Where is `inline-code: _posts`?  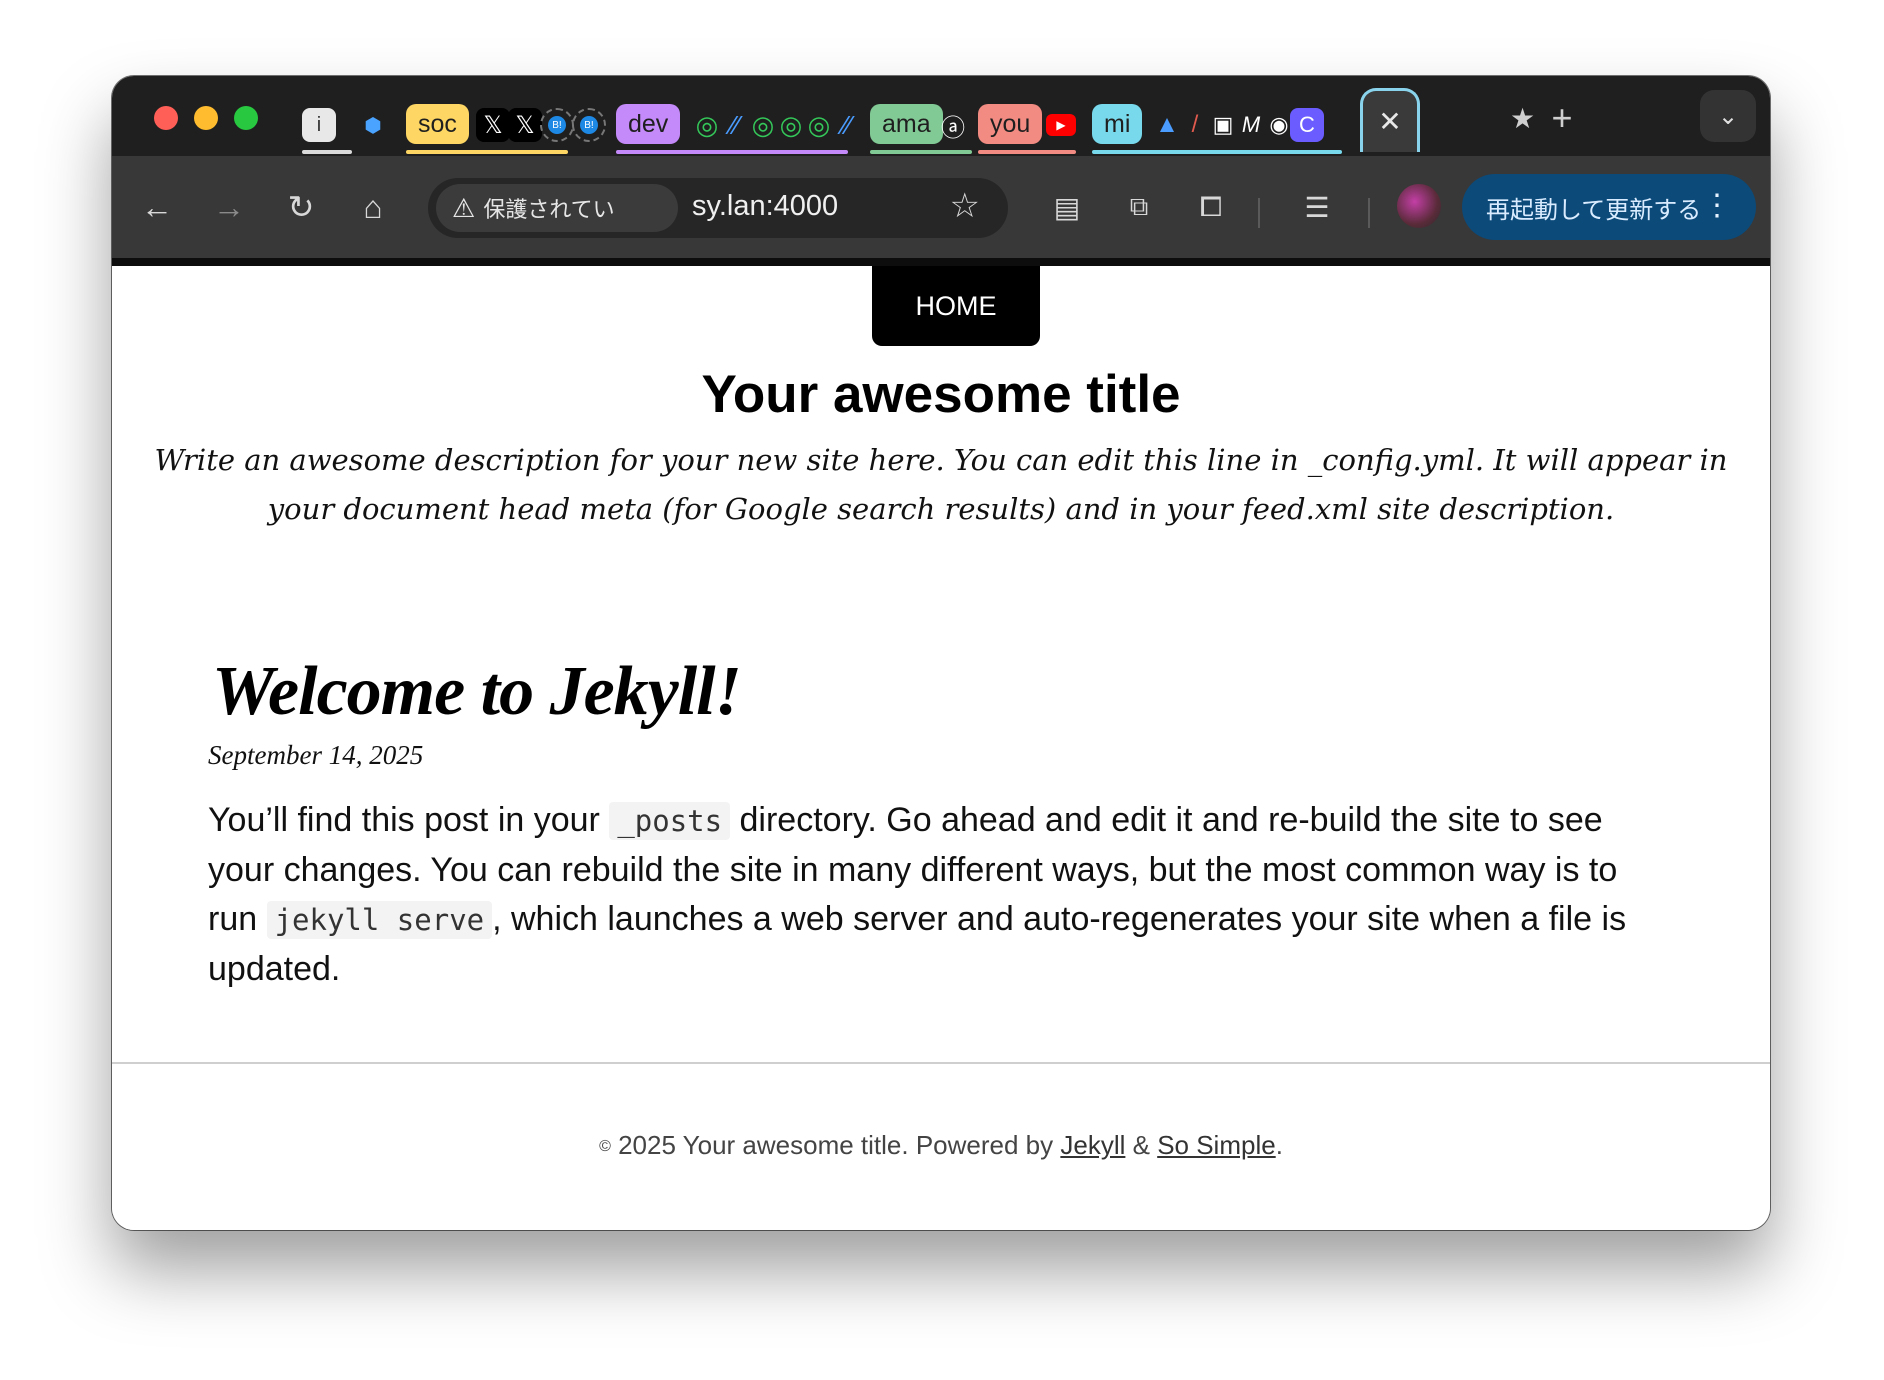 inline-code: _posts is located at coordinates (670, 821).